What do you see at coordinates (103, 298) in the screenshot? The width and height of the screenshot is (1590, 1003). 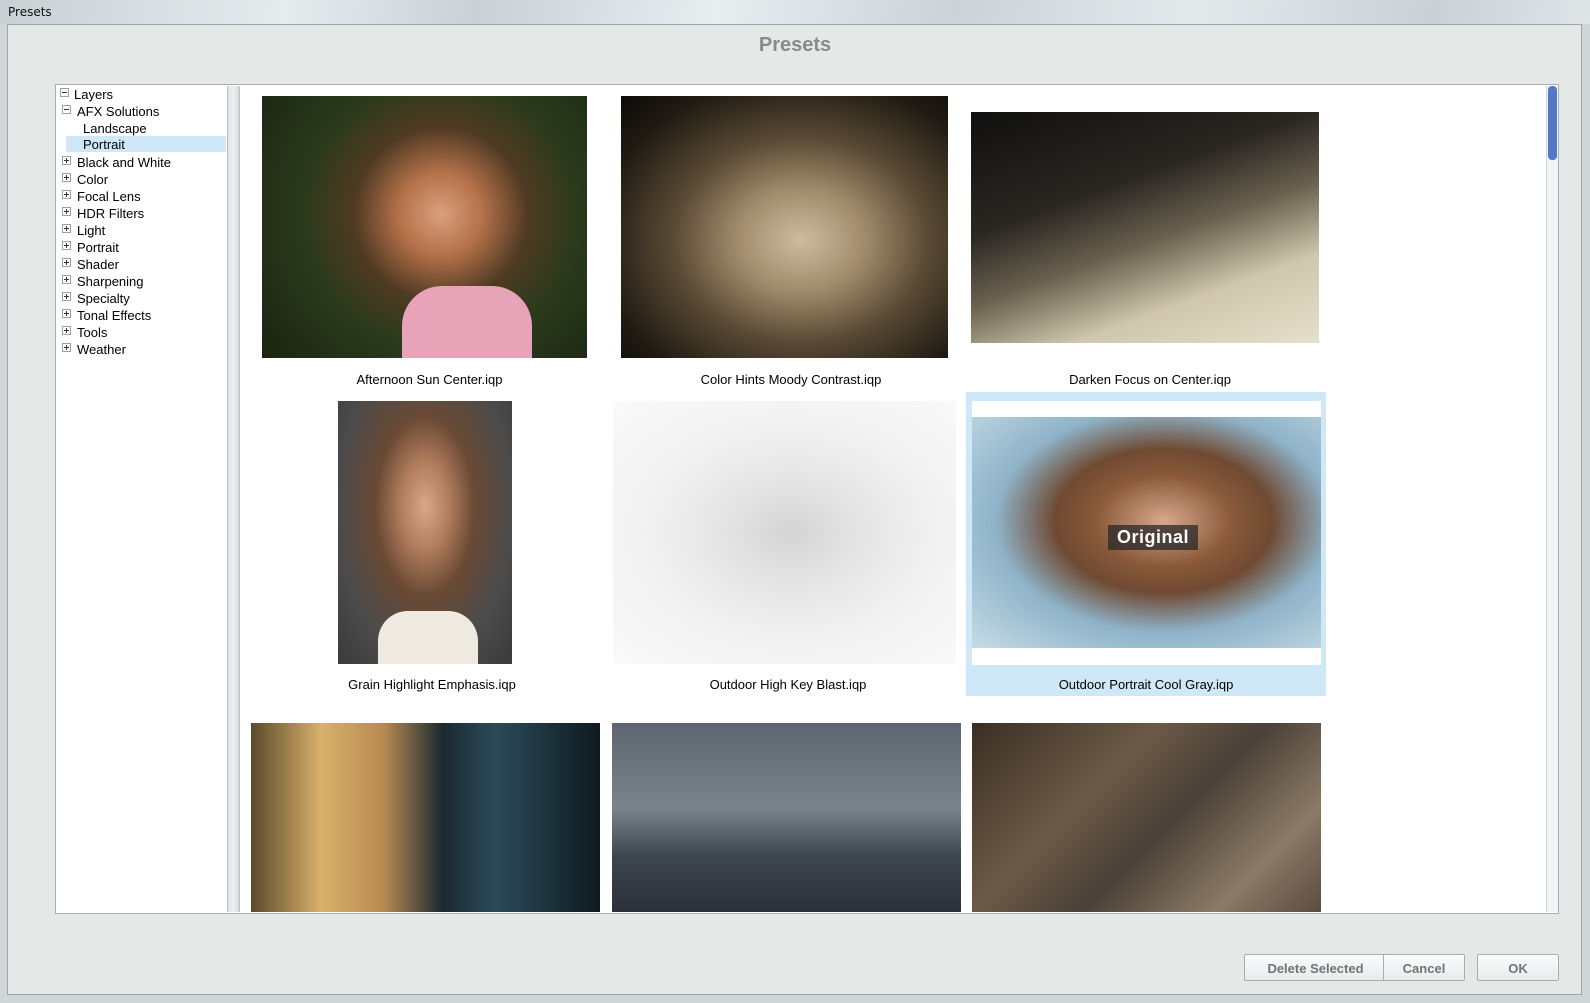 I see `tree-node-specialty: Specialty` at bounding box center [103, 298].